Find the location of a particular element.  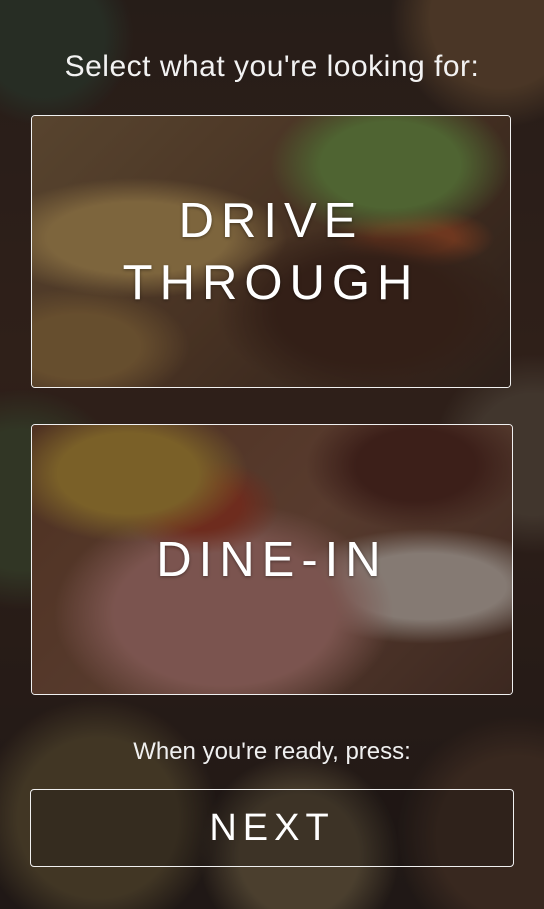

next-button: NEXT is located at coordinates (272, 828).